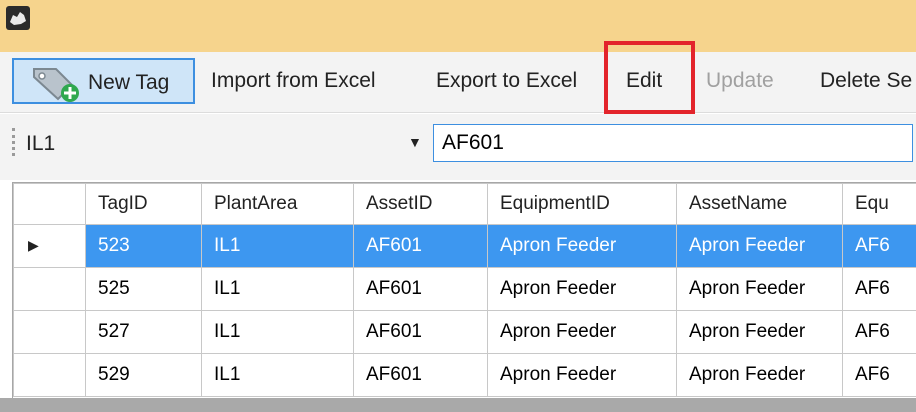 The width and height of the screenshot is (916, 412). What do you see at coordinates (49, 246) in the screenshot?
I see `row-header: ▶` at bounding box center [49, 246].